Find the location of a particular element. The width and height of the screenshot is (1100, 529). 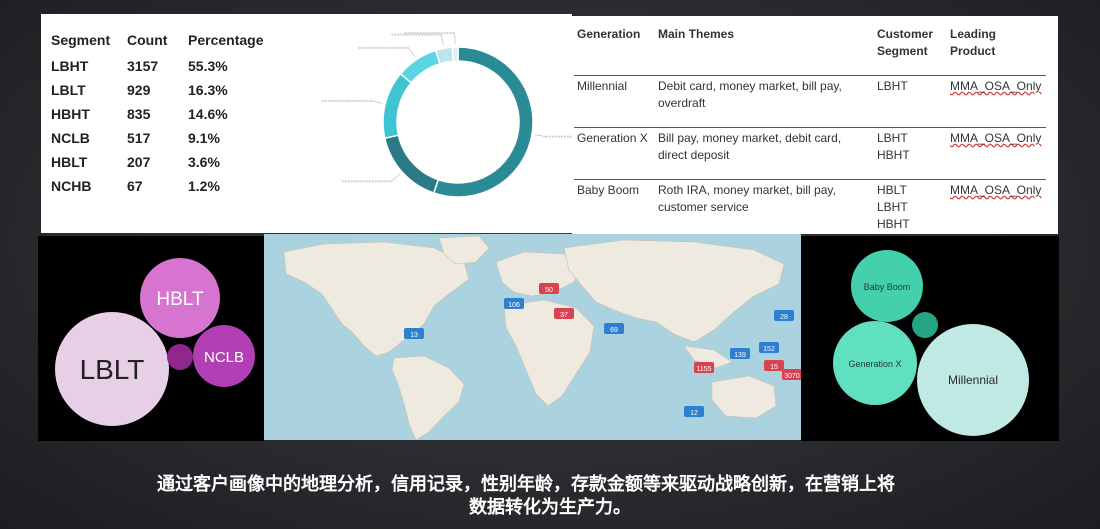

map-marker-label: 13 is located at coordinates (414, 335).